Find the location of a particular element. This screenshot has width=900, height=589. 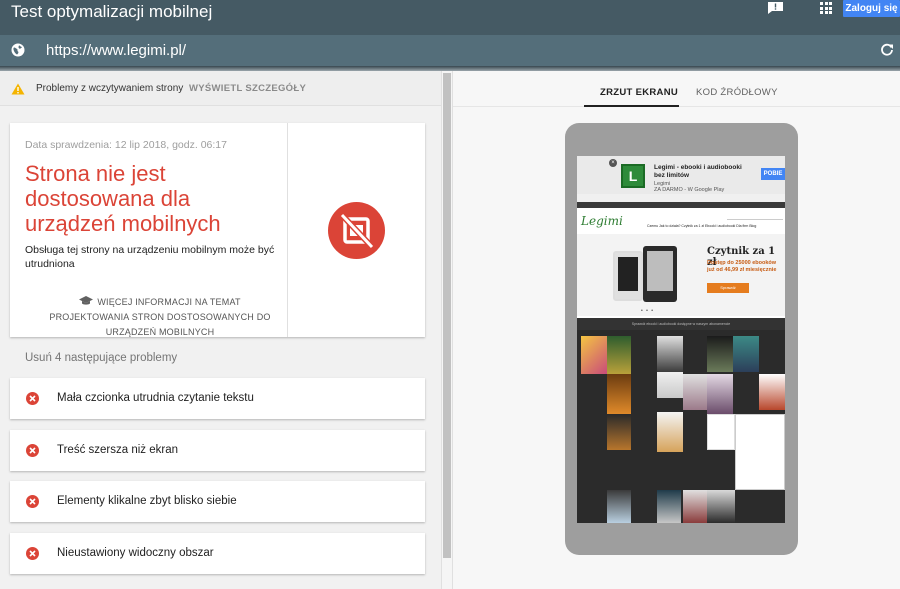

feedback-icon is located at coordinates (775, 8).